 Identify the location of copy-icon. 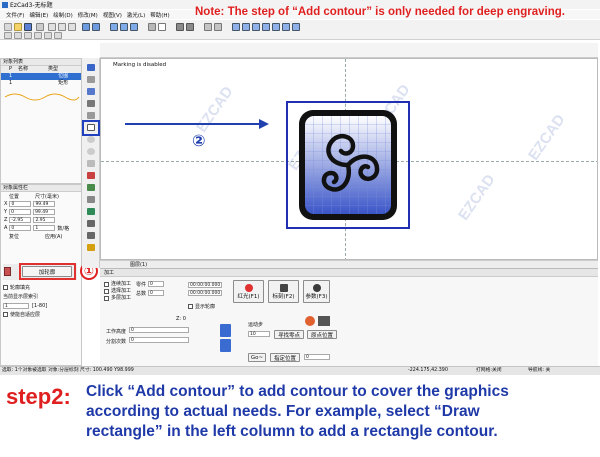
(62, 27).